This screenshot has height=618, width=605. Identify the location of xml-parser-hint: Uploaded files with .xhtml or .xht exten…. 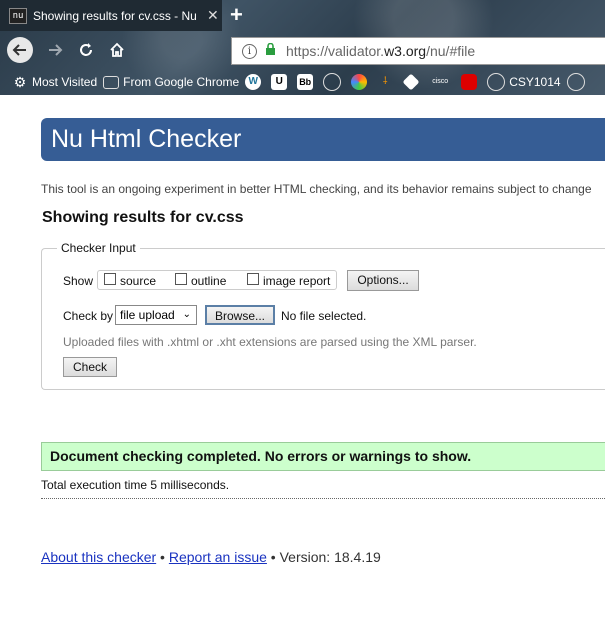
(270, 342).